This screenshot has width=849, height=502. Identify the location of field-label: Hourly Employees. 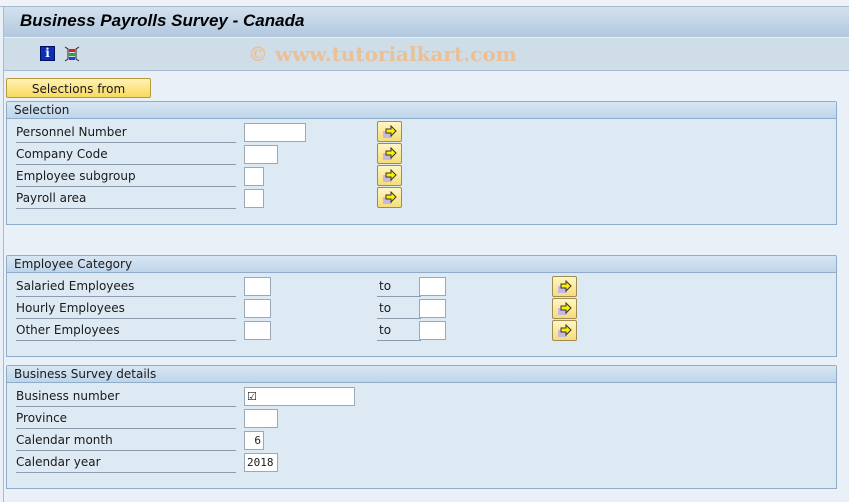
(126, 308).